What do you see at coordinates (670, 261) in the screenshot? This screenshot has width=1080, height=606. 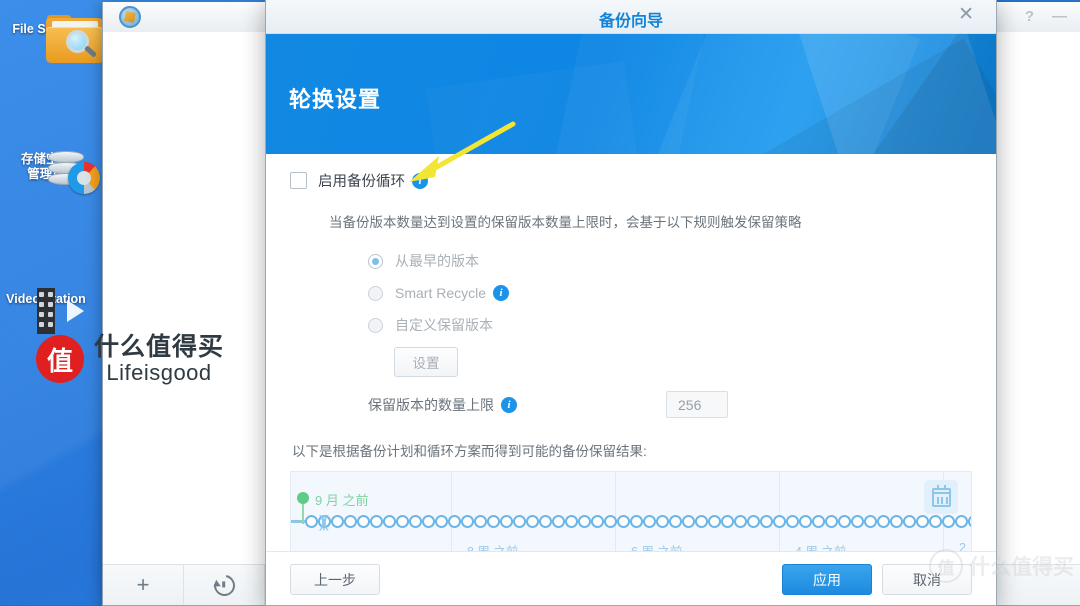 I see `radio-option-earliest: 从最早的版本` at bounding box center [670, 261].